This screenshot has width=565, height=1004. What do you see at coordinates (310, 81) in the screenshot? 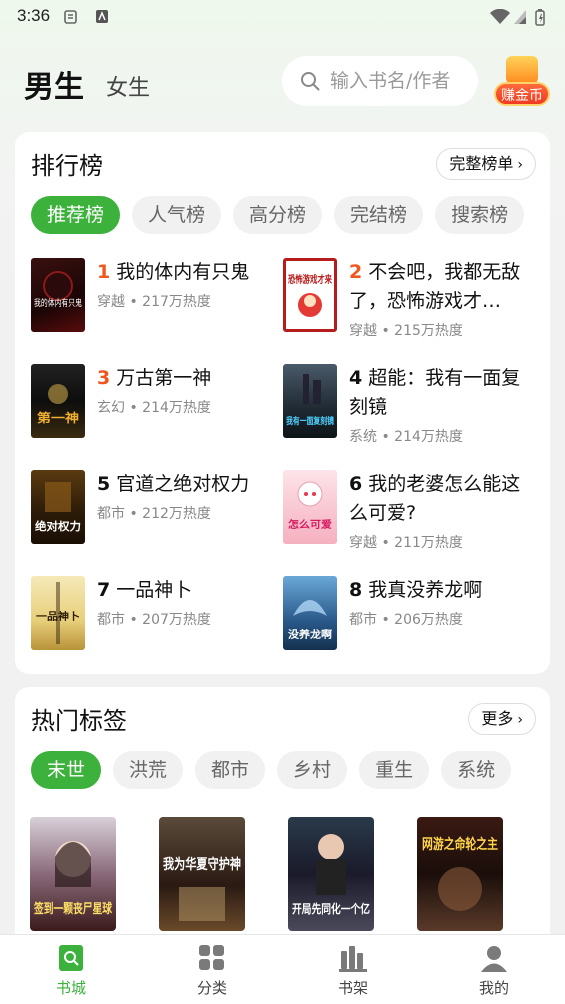
I see `search-icon` at bounding box center [310, 81].